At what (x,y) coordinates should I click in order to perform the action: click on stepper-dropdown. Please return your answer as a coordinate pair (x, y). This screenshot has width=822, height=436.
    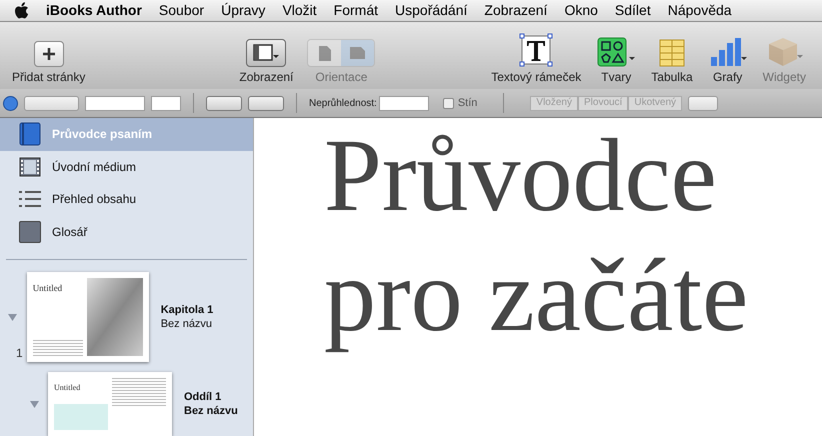
    Looking at the image, I should click on (703, 103).